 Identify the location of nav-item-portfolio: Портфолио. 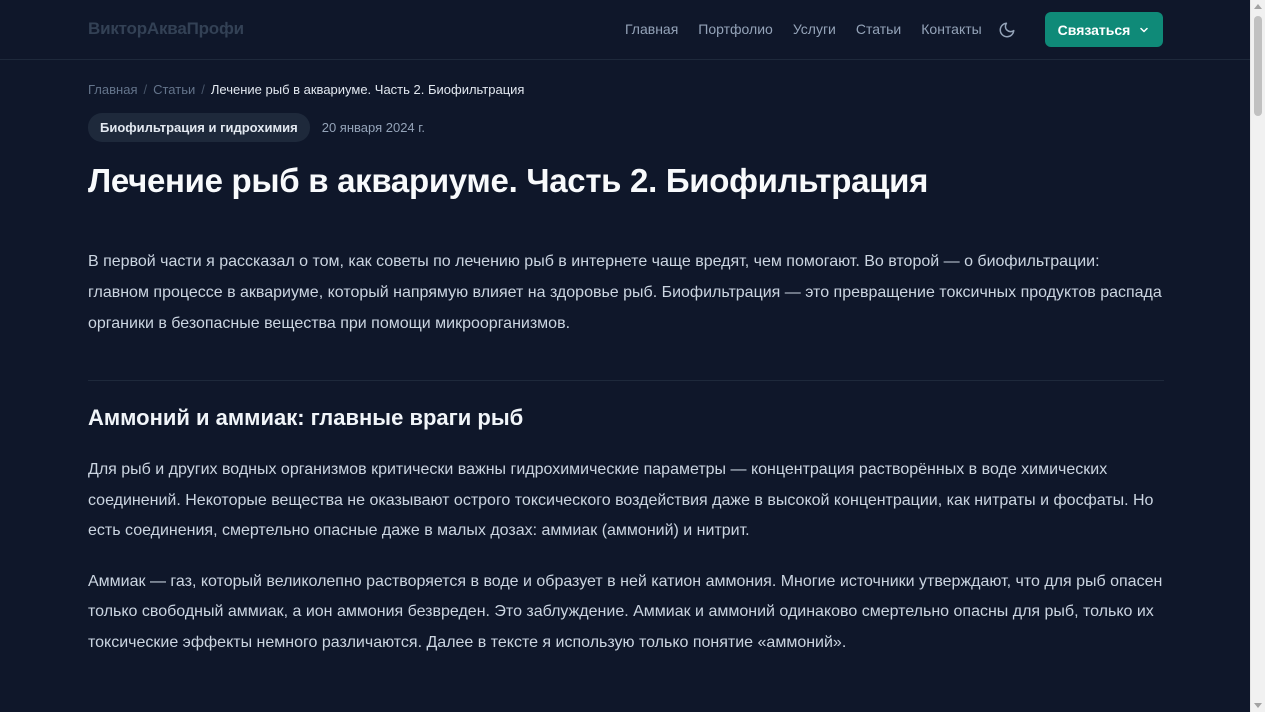
(735, 29).